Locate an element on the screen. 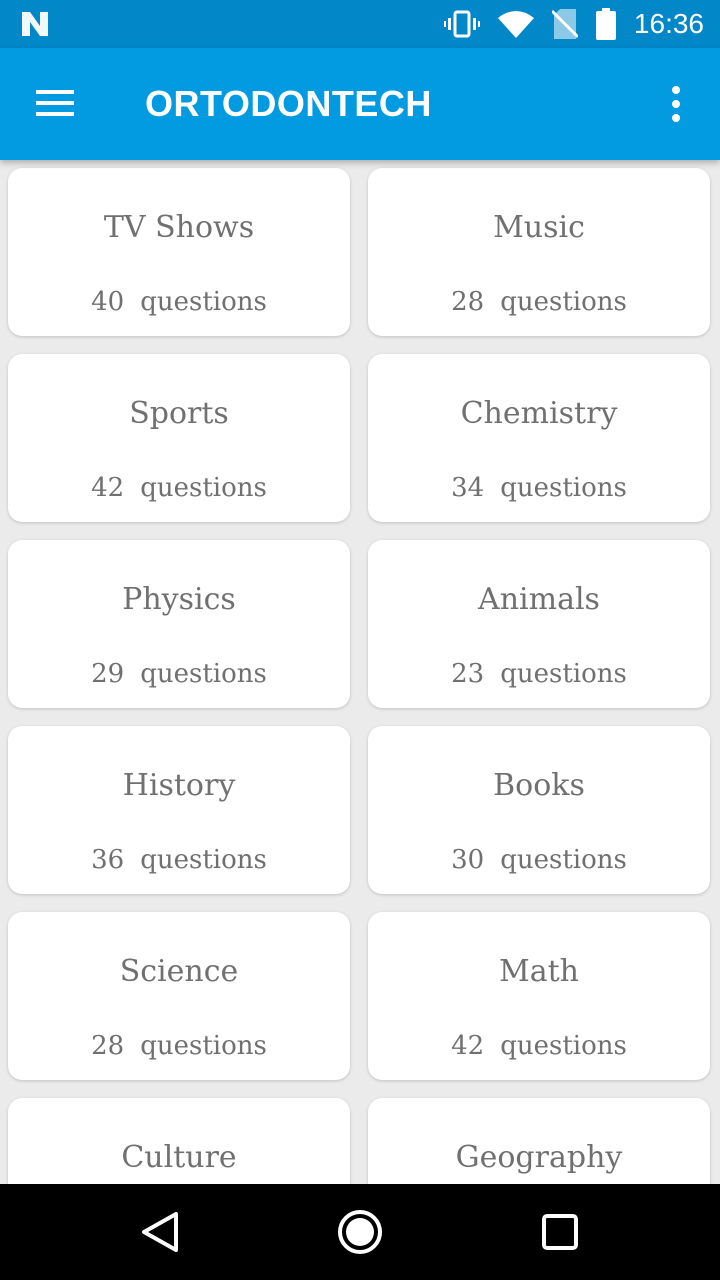 This screenshot has height=1280, width=720. count-value: 36 is located at coordinates (108, 860).